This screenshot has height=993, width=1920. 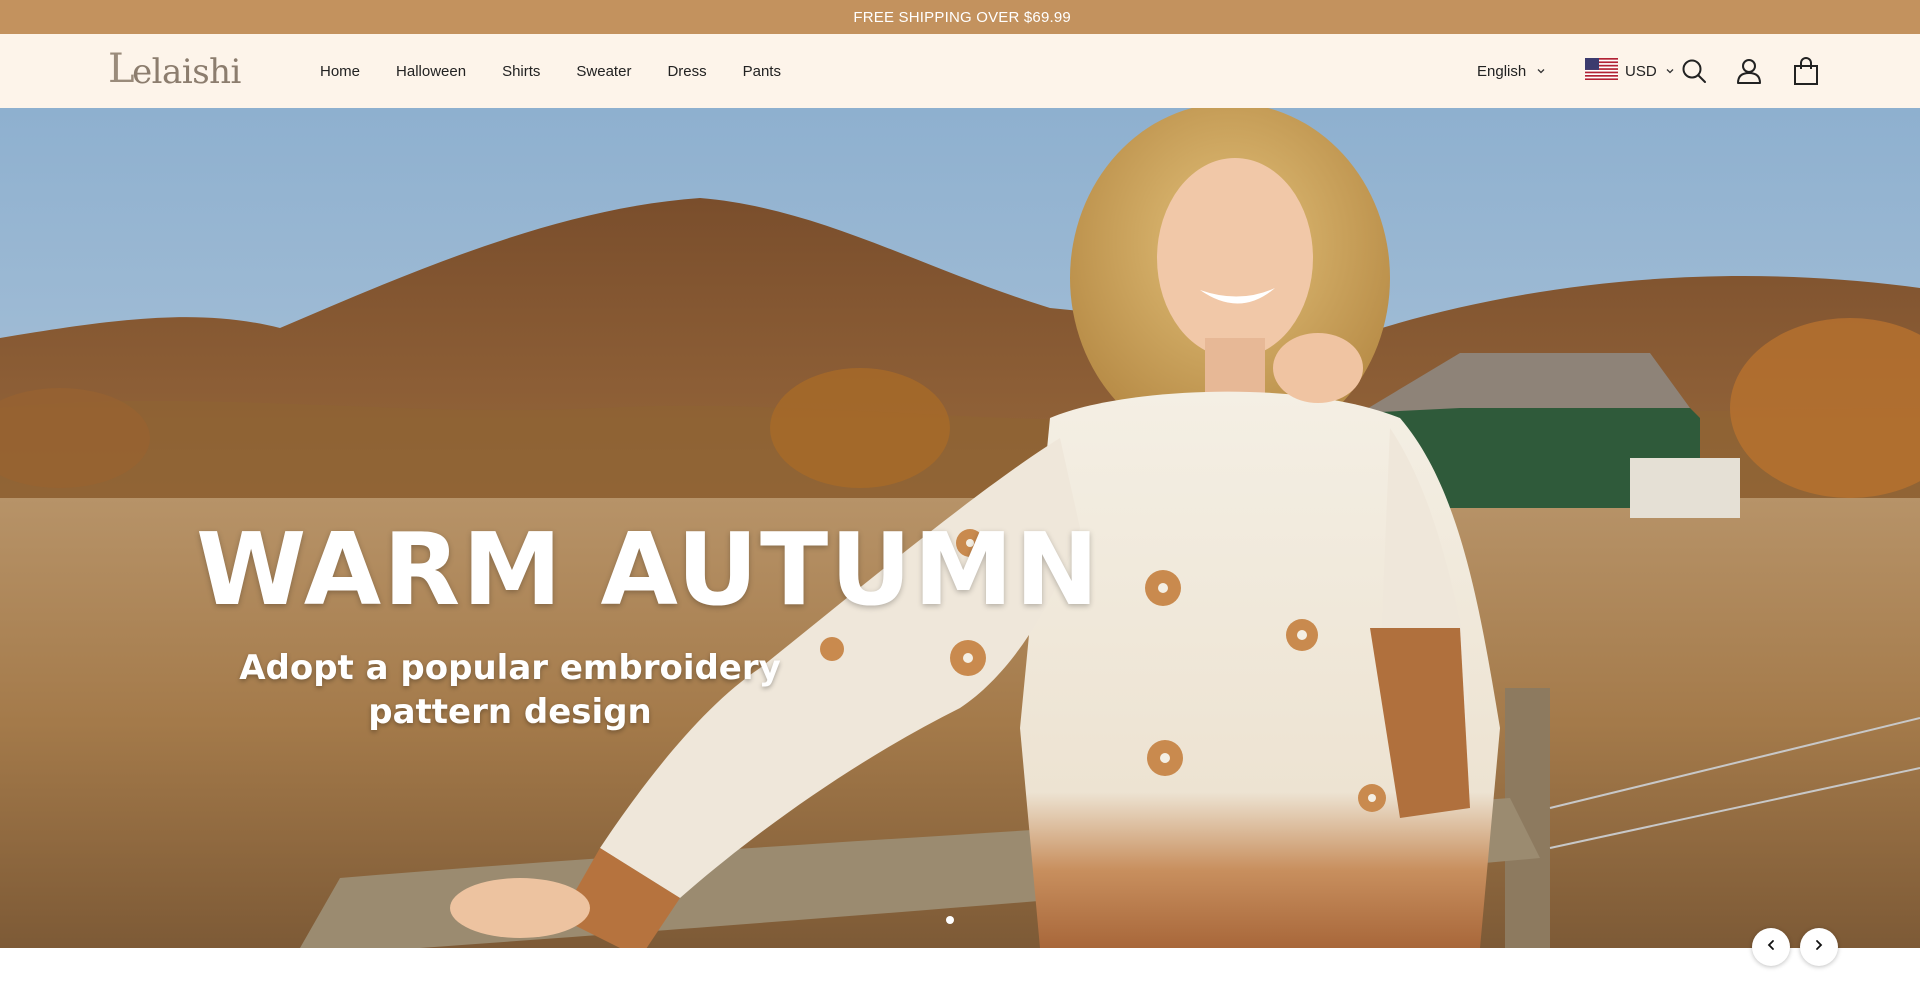 I want to click on brand-logo: L elaishi, so click(x=174, y=69).